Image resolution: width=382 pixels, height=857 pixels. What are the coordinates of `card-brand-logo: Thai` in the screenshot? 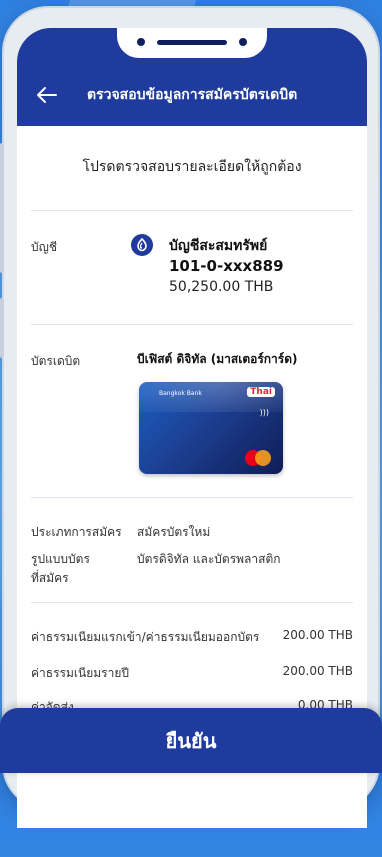 It's located at (261, 392).